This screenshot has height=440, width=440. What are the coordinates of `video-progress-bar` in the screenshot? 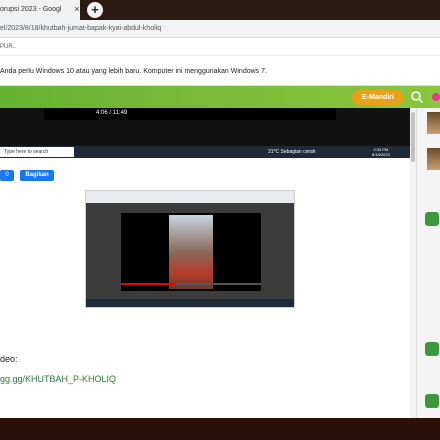 It's located at (191, 284).